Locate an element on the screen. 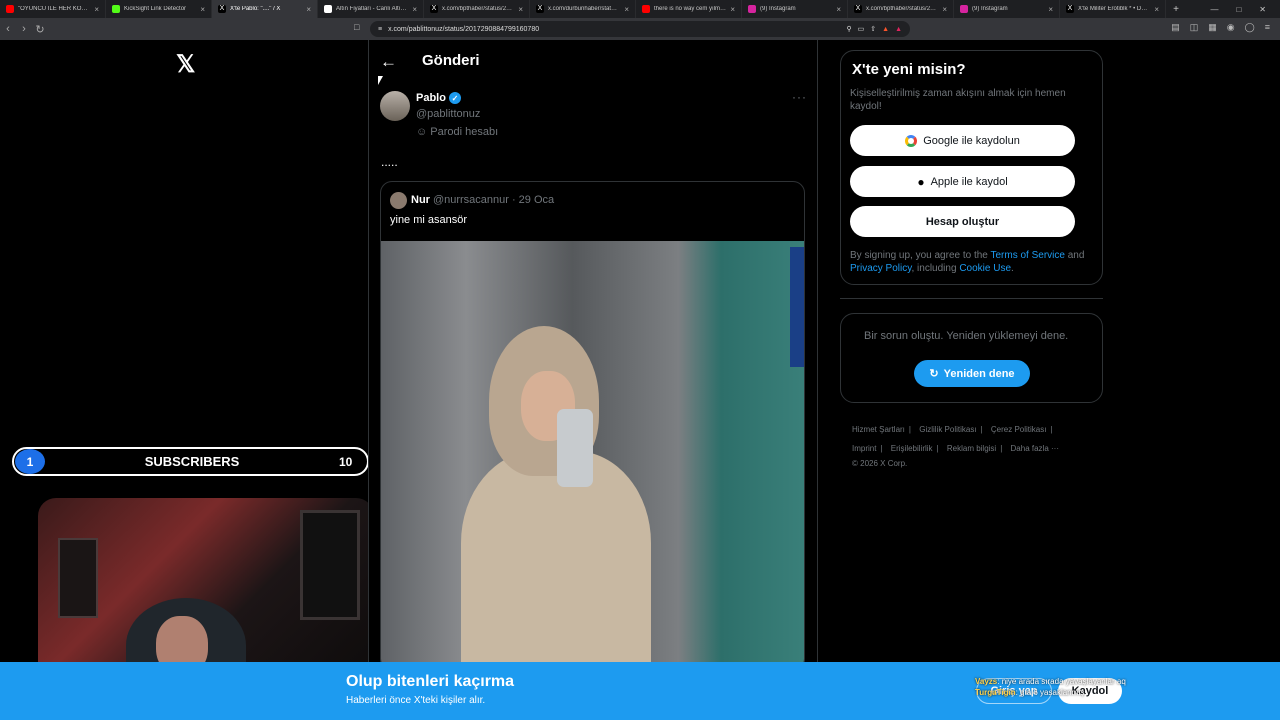  instagram-icon is located at coordinates (964, 9).